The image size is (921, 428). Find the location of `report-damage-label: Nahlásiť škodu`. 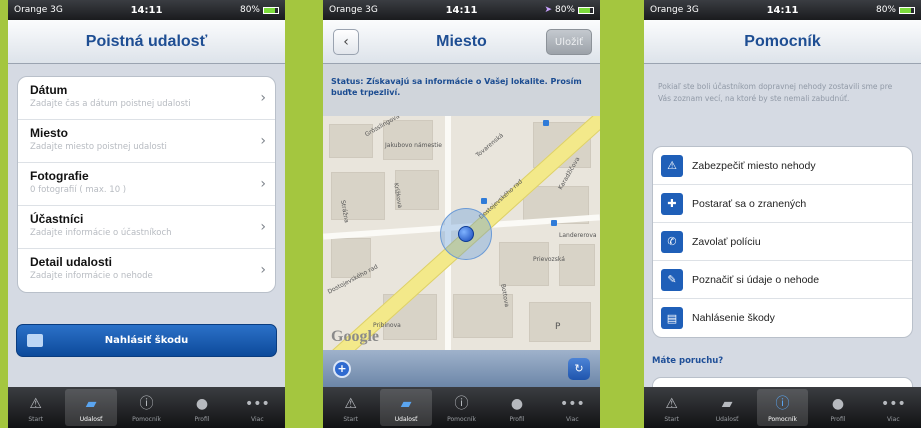

report-damage-label: Nahlásiť škodu is located at coordinates (146, 340).